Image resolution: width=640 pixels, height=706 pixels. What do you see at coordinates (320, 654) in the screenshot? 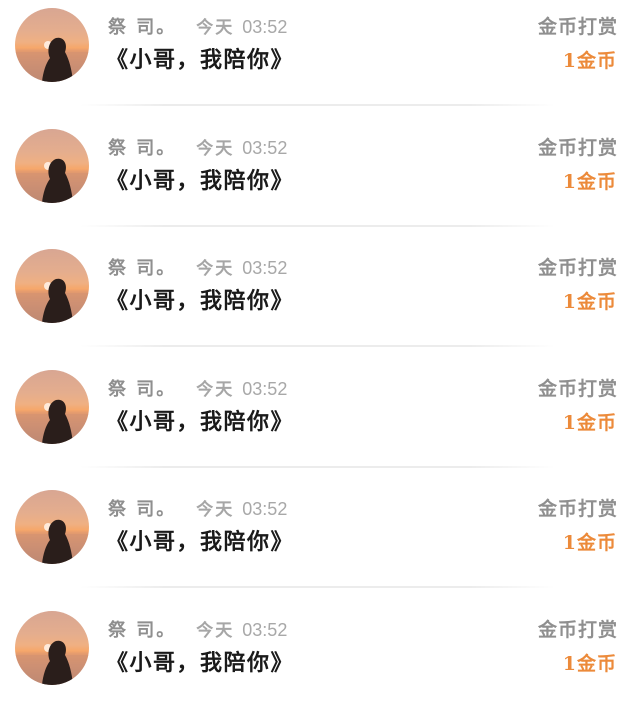
I see `message-row: 祭 司。 今天 03:52 《小哥，我陪你》 金币打赏 1金币` at bounding box center [320, 654].